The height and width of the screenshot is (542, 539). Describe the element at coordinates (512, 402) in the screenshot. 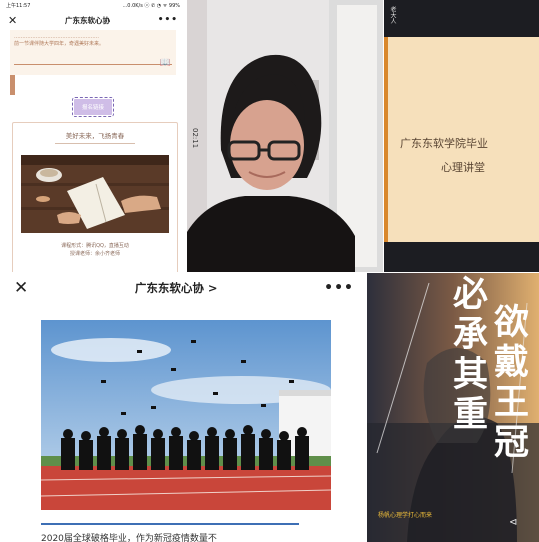

I see `poster-char-7: 王` at that location.